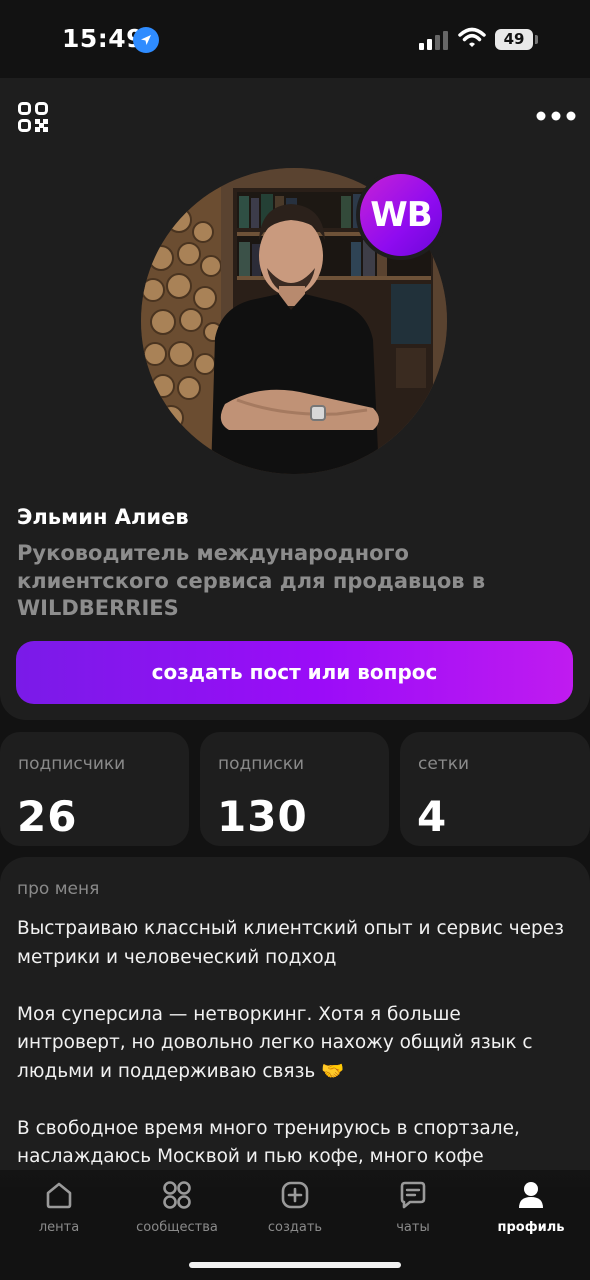  Describe the element at coordinates (531, 1195) in the screenshot. I see `profile-icon` at that location.